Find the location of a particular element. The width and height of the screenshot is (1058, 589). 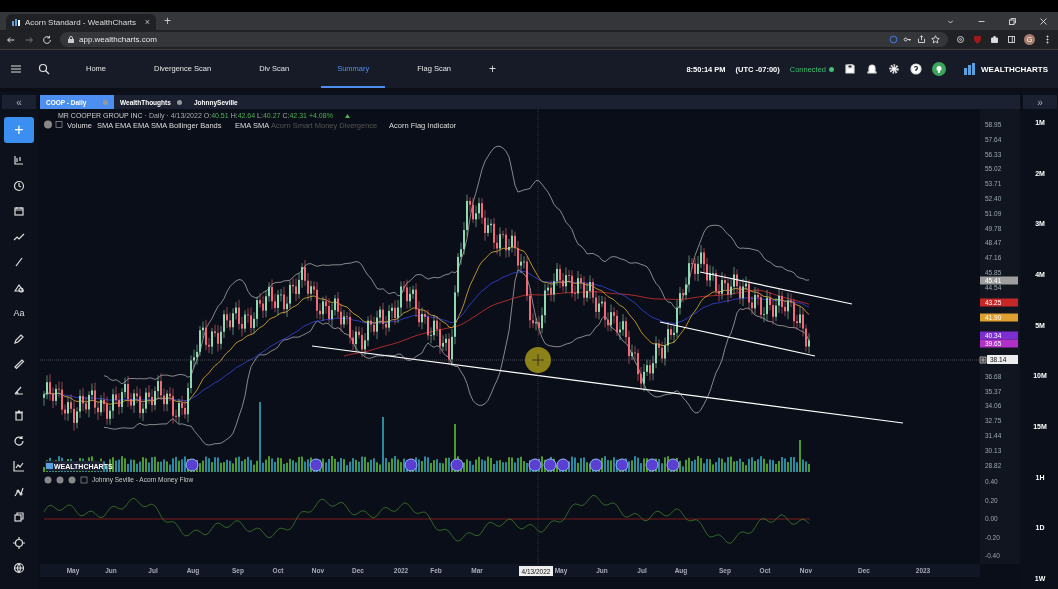

crosshair-icon is located at coordinates (538, 360).